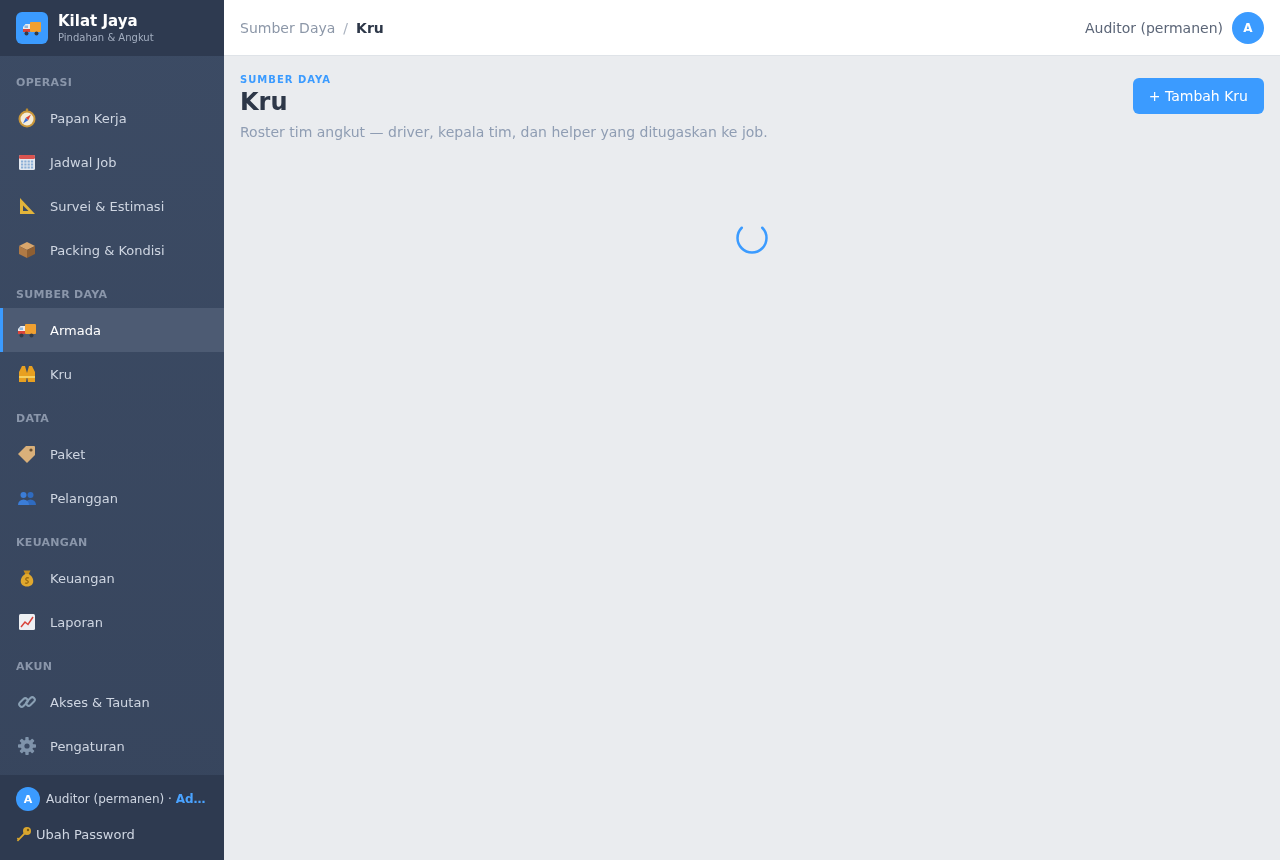 This screenshot has height=860, width=1280. What do you see at coordinates (112, 206) in the screenshot?
I see `nav-item: Survei & Estimasi` at bounding box center [112, 206].